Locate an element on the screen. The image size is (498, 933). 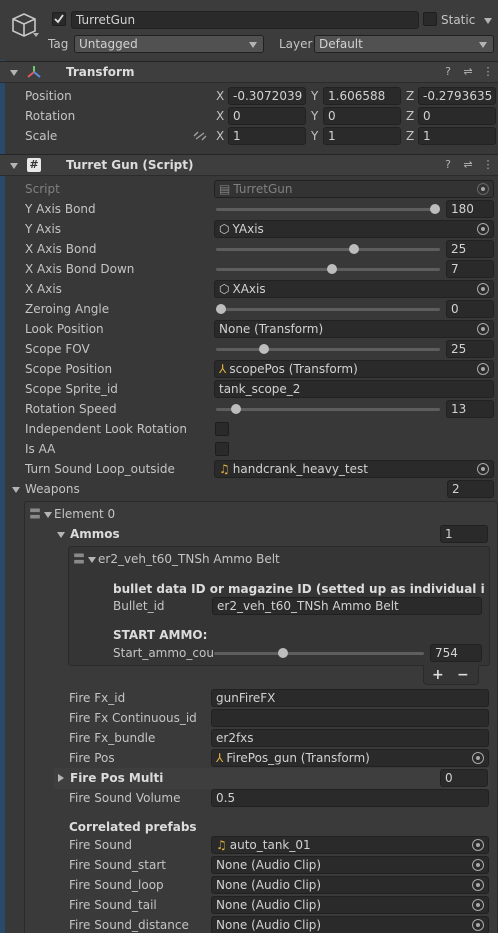
scale-z-input: 1 is located at coordinates (457, 136).